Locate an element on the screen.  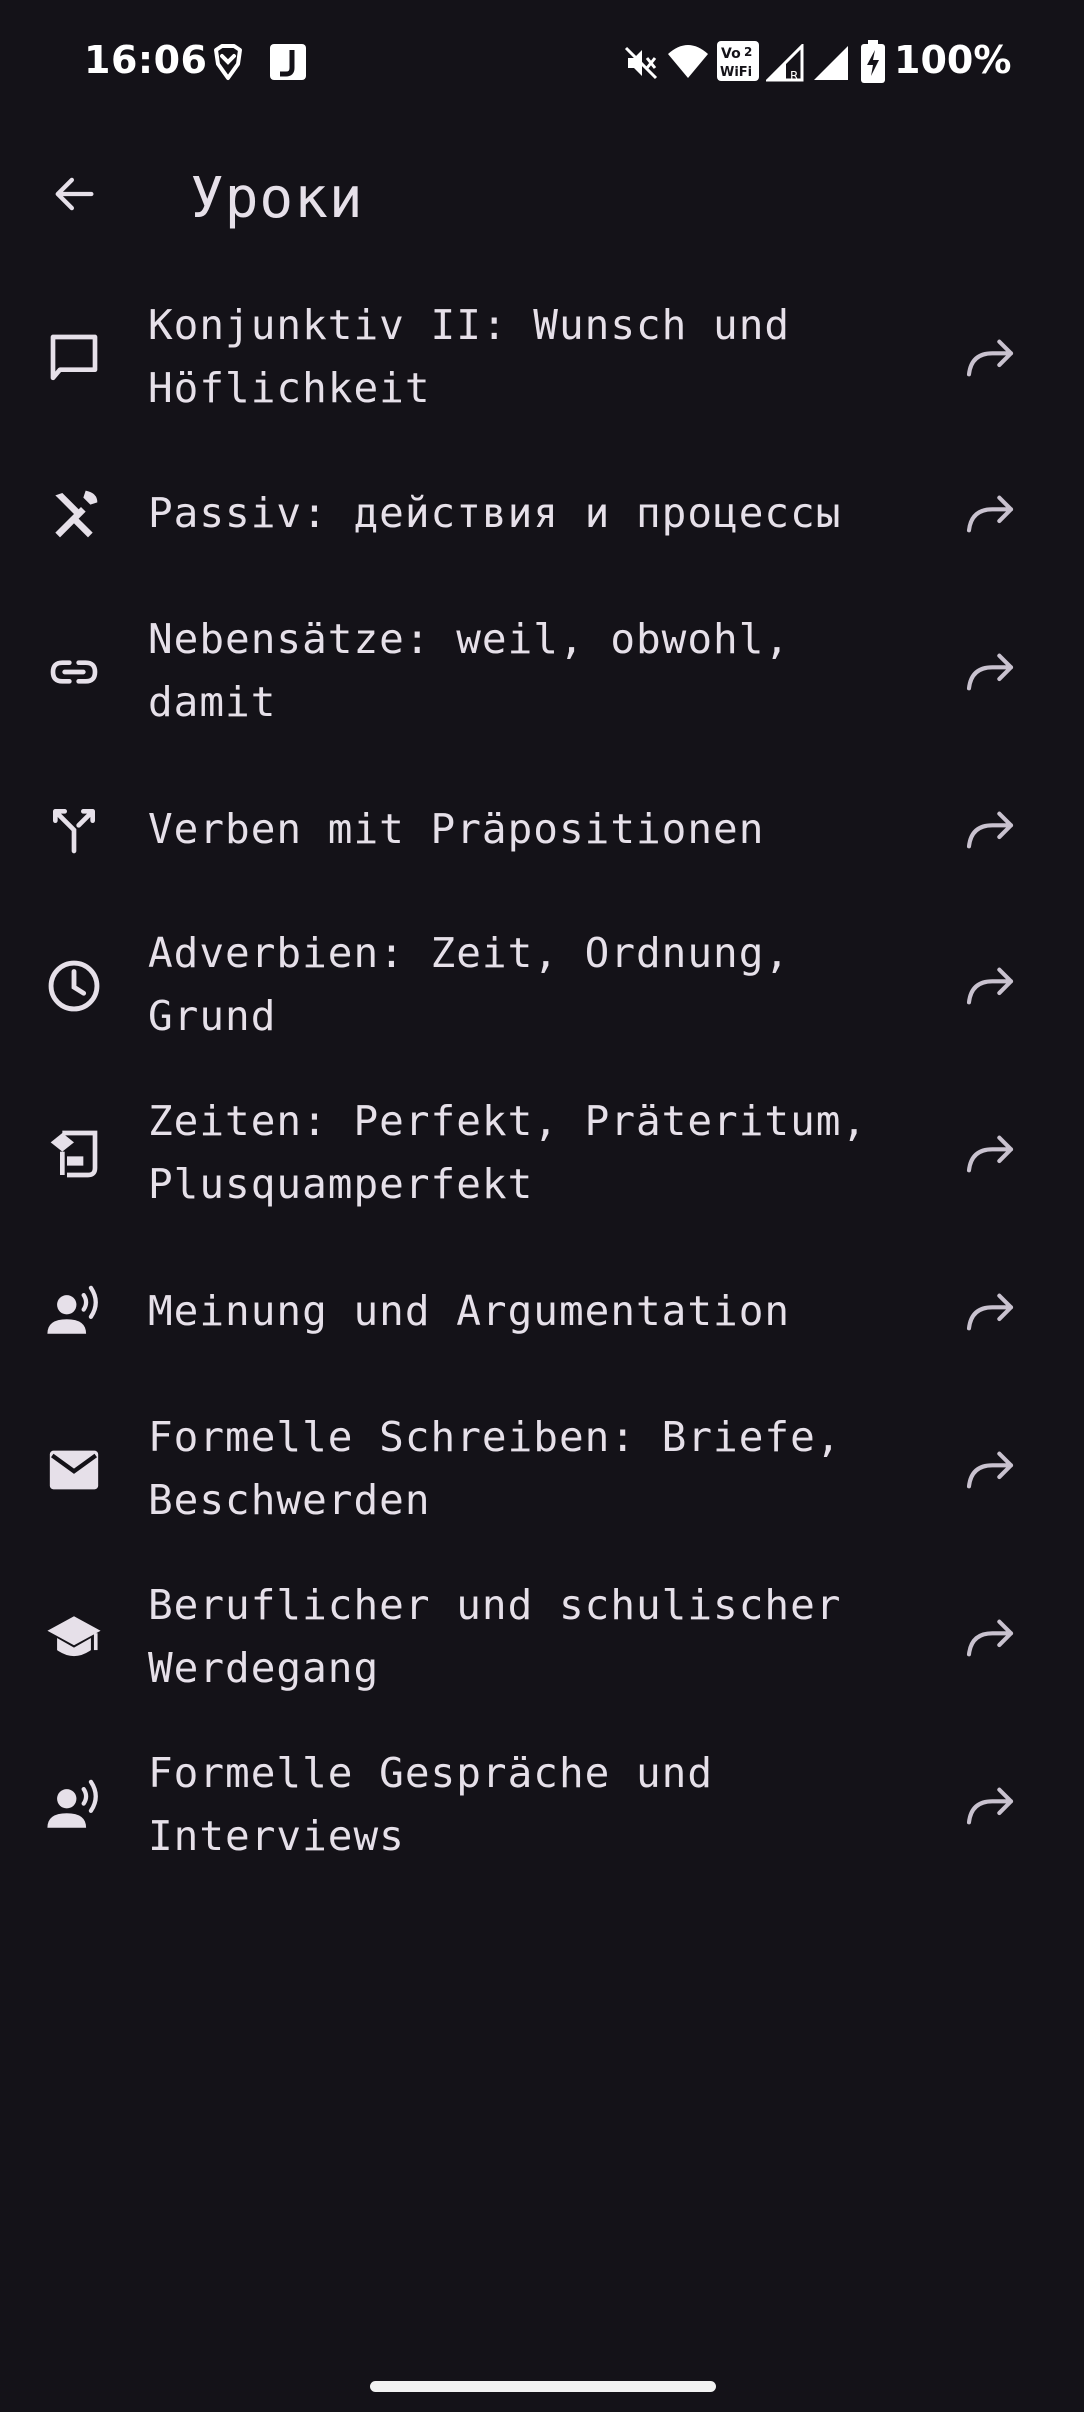
signal-icon is located at coordinates (831, 65).